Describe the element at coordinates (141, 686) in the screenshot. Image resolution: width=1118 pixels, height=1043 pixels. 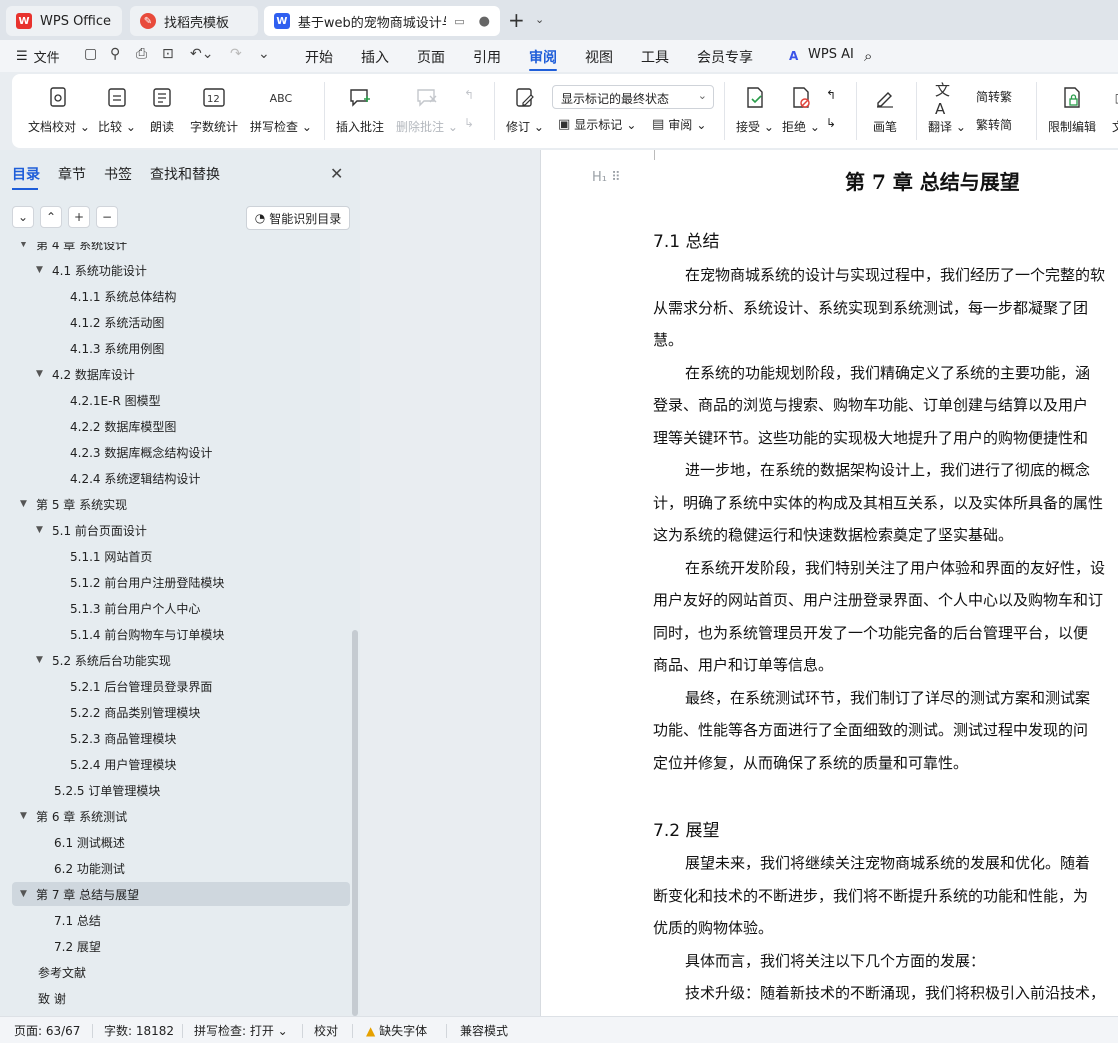
I see `toc-item: 5.2.1 后台管理员登录界面` at that location.